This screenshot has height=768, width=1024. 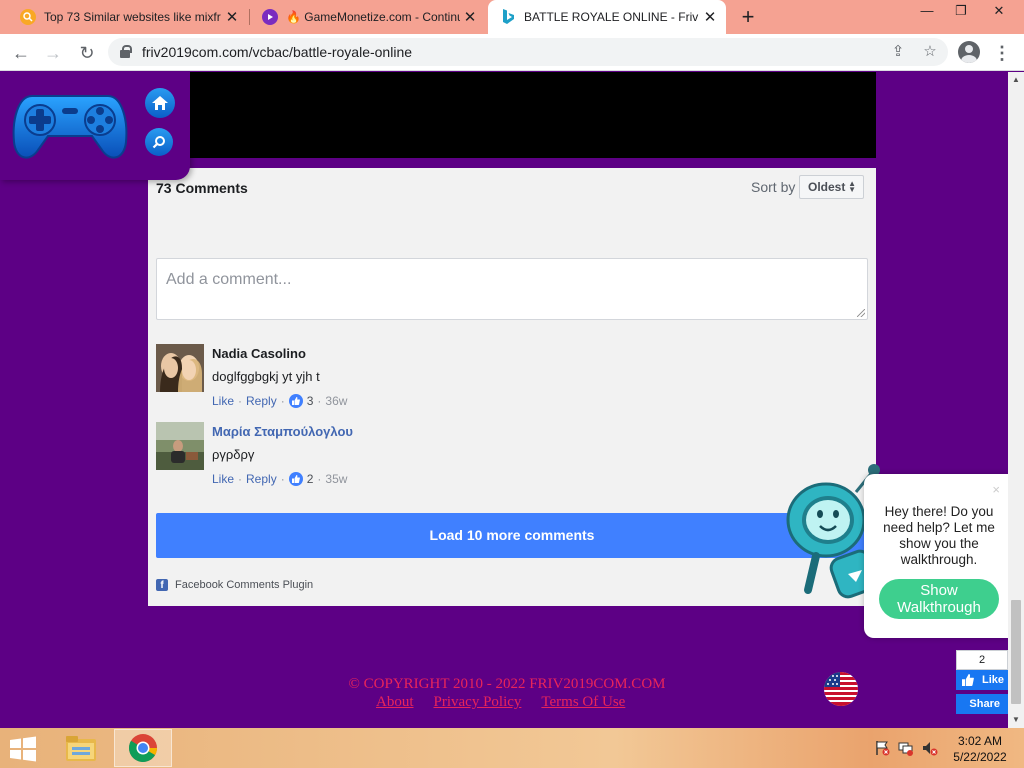 What do you see at coordinates (906, 748) in the screenshot?
I see `network-icon` at bounding box center [906, 748].